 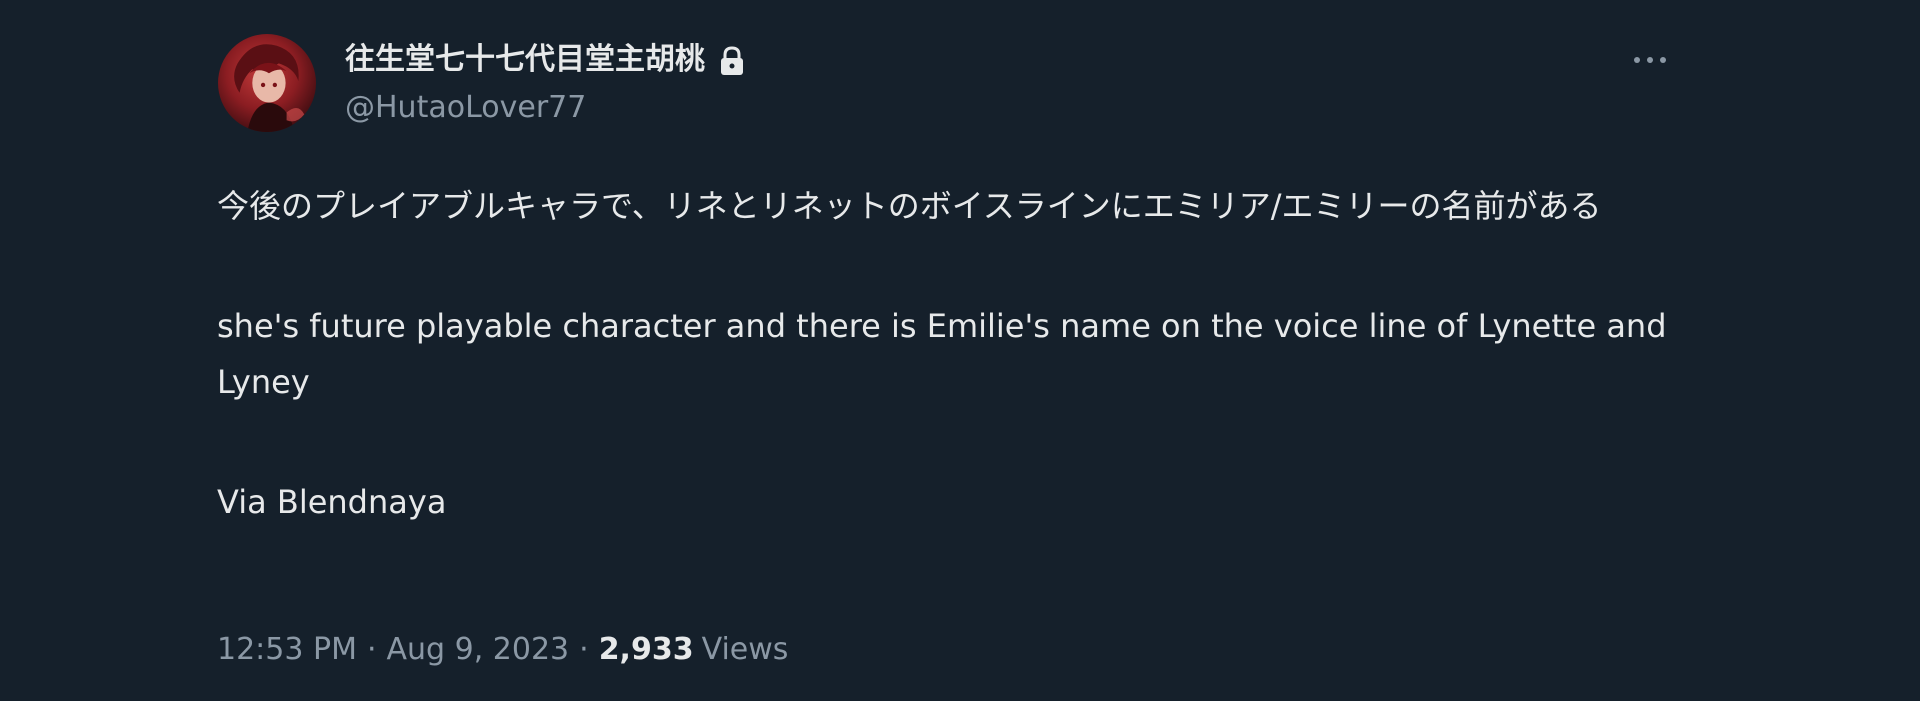 I want to click on tweet-time: 12:53 PM, so click(x=287, y=649).